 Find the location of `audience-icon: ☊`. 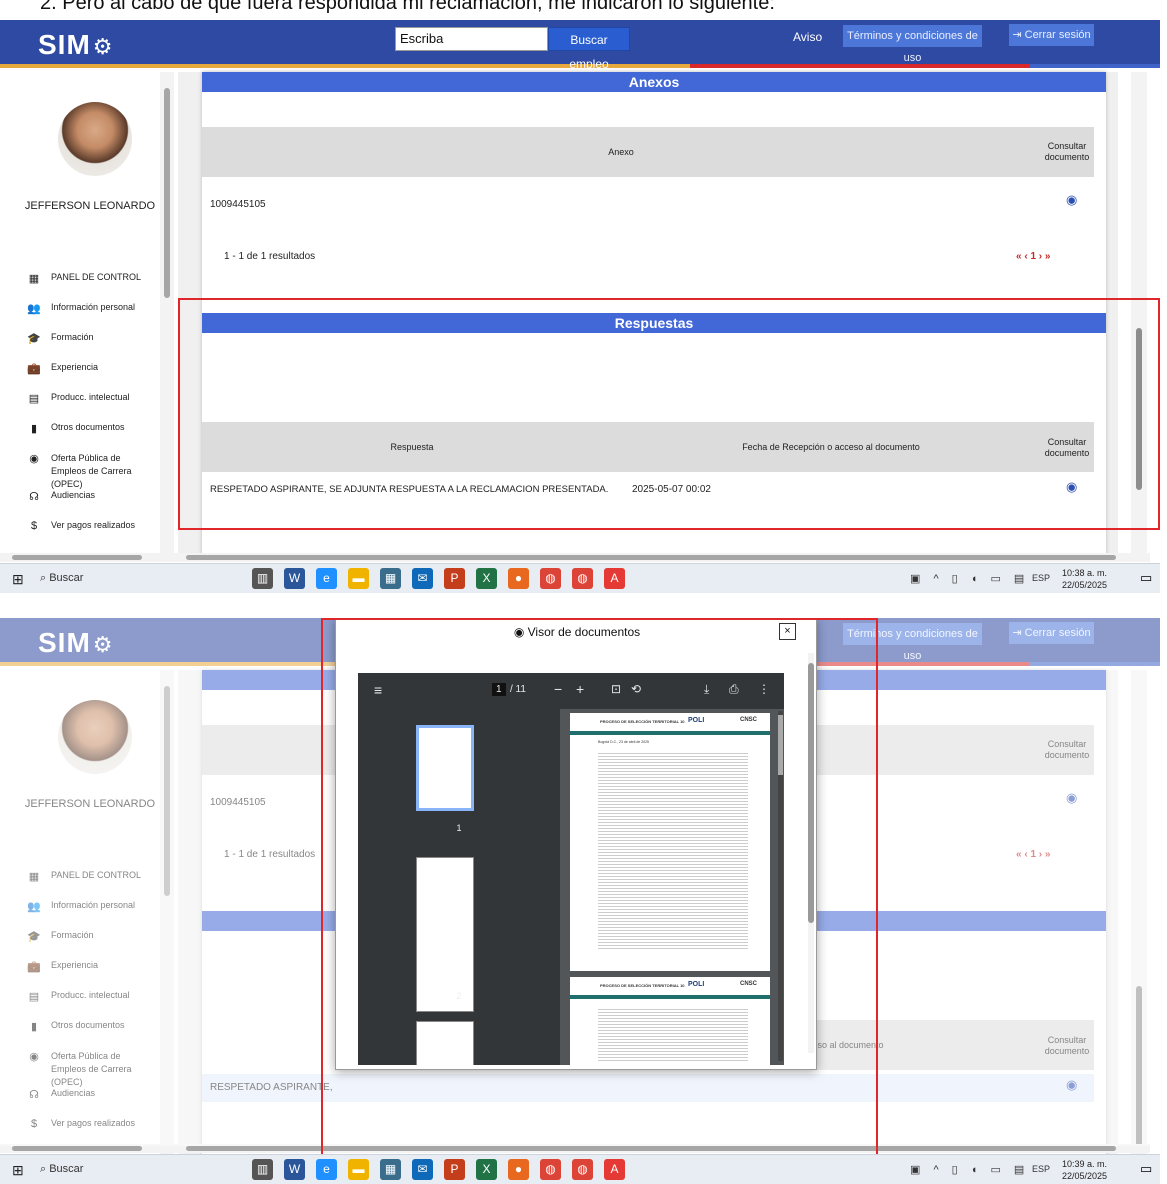

audience-icon: ☊ is located at coordinates (34, 497).